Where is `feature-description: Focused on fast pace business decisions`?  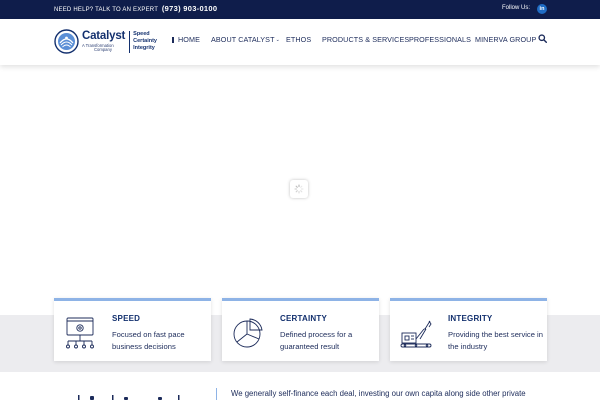
feature-description: Focused on fast pace business decisions is located at coordinates (148, 340).